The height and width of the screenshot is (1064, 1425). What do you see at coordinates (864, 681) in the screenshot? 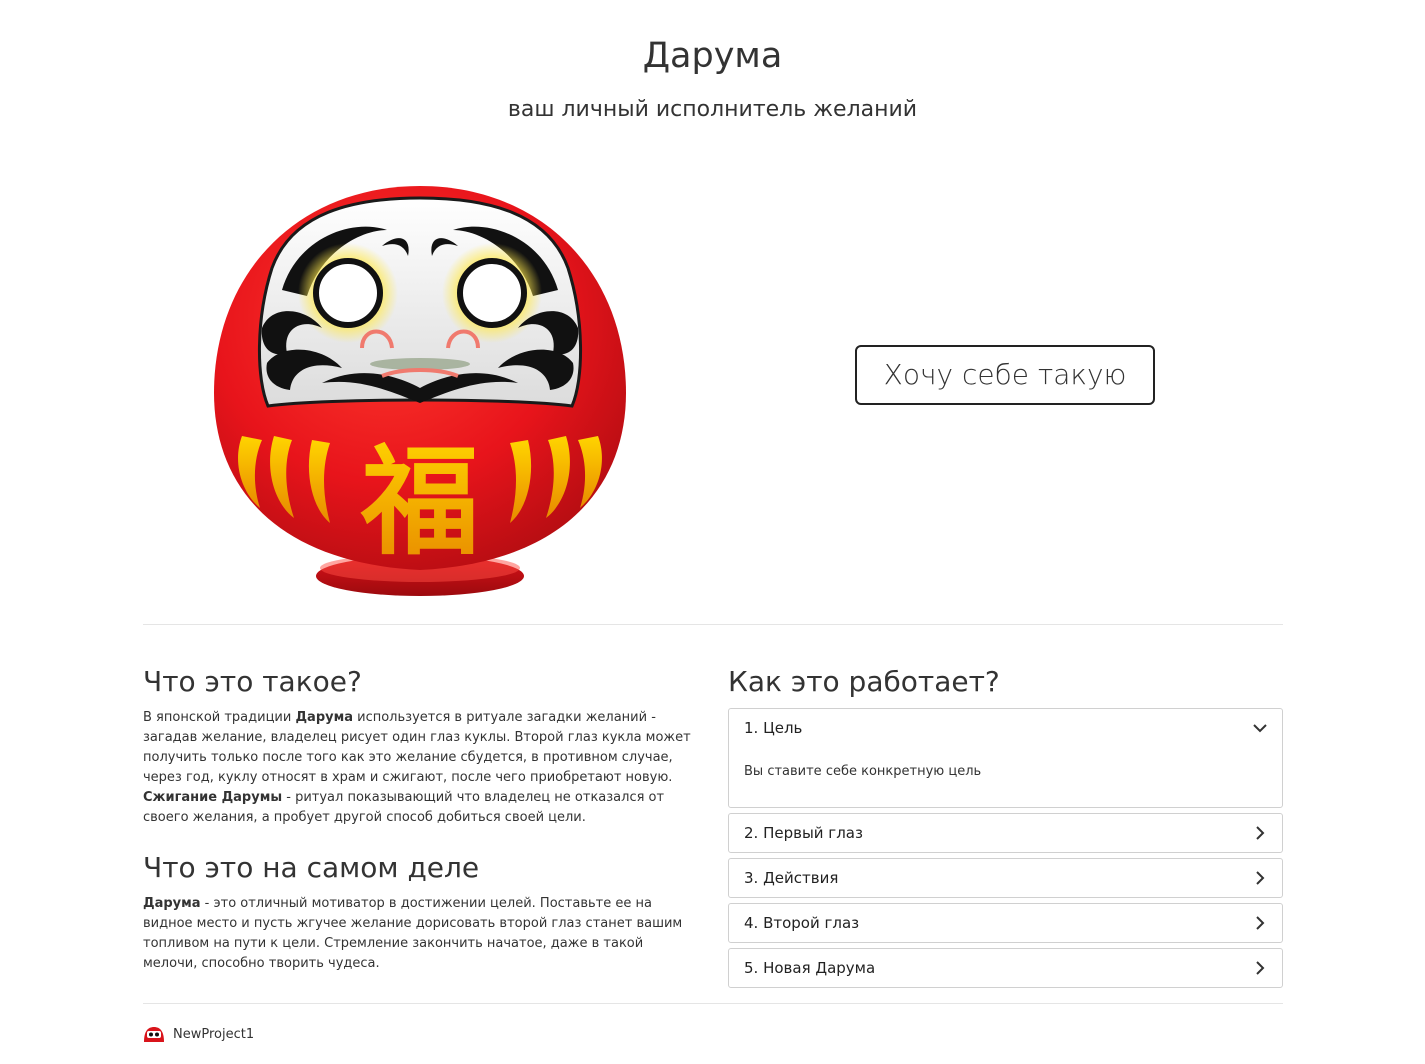
I see `how-heading: Как это работает?` at bounding box center [864, 681].